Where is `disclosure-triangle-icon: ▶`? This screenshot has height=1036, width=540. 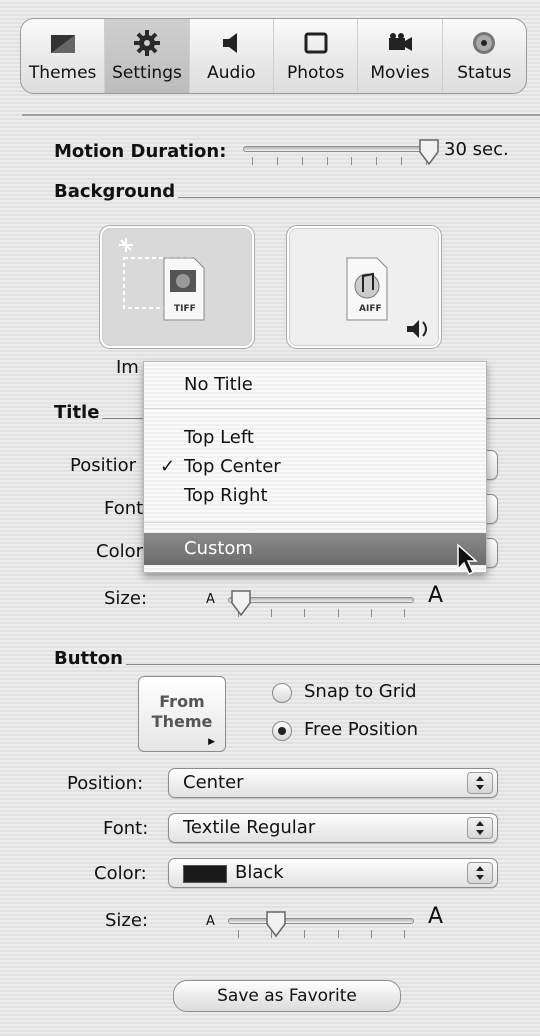 disclosure-triangle-icon: ▶ is located at coordinates (211, 742).